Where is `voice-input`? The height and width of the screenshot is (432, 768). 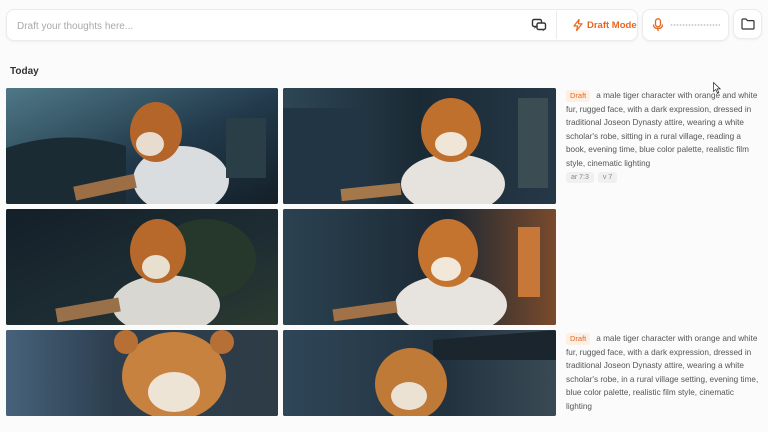
voice-input is located at coordinates (685, 25).